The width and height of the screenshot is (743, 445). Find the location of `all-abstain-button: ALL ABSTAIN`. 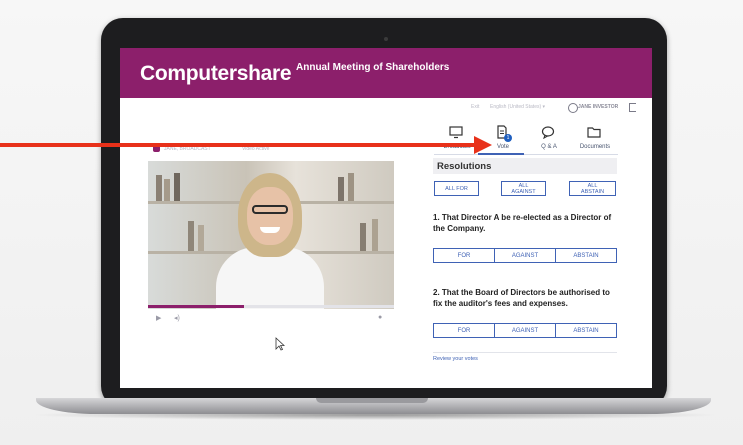

all-abstain-button: ALL ABSTAIN is located at coordinates (592, 188).